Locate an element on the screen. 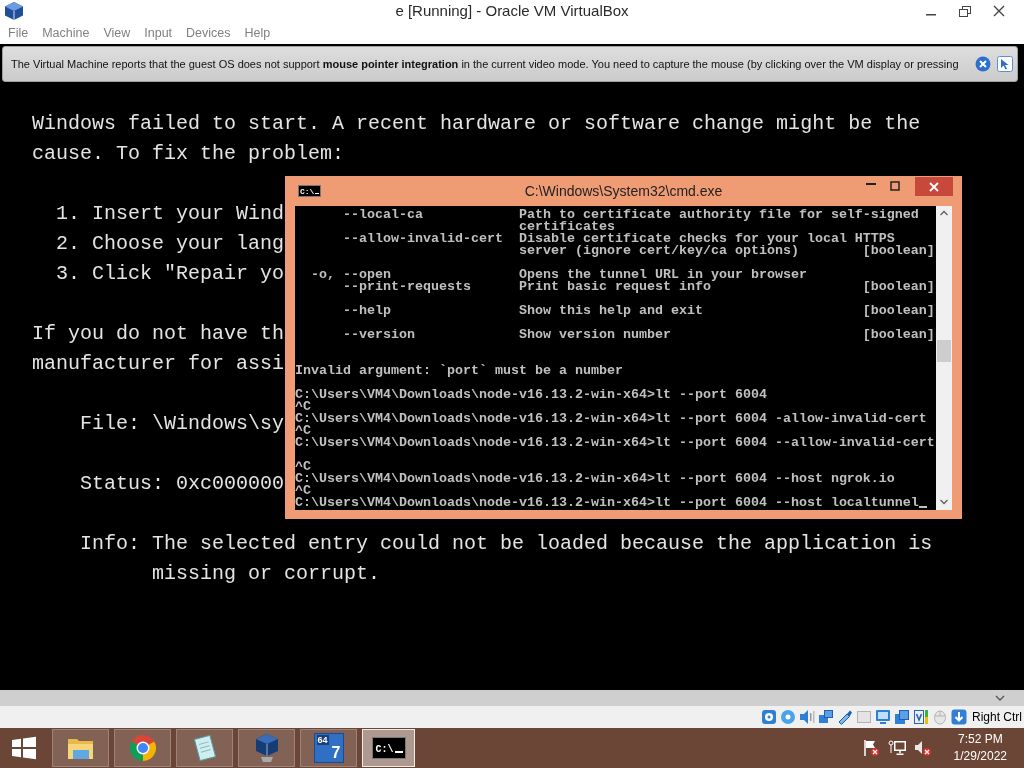 The width and height of the screenshot is (1024, 768). mouse-icon is located at coordinates (940, 717).